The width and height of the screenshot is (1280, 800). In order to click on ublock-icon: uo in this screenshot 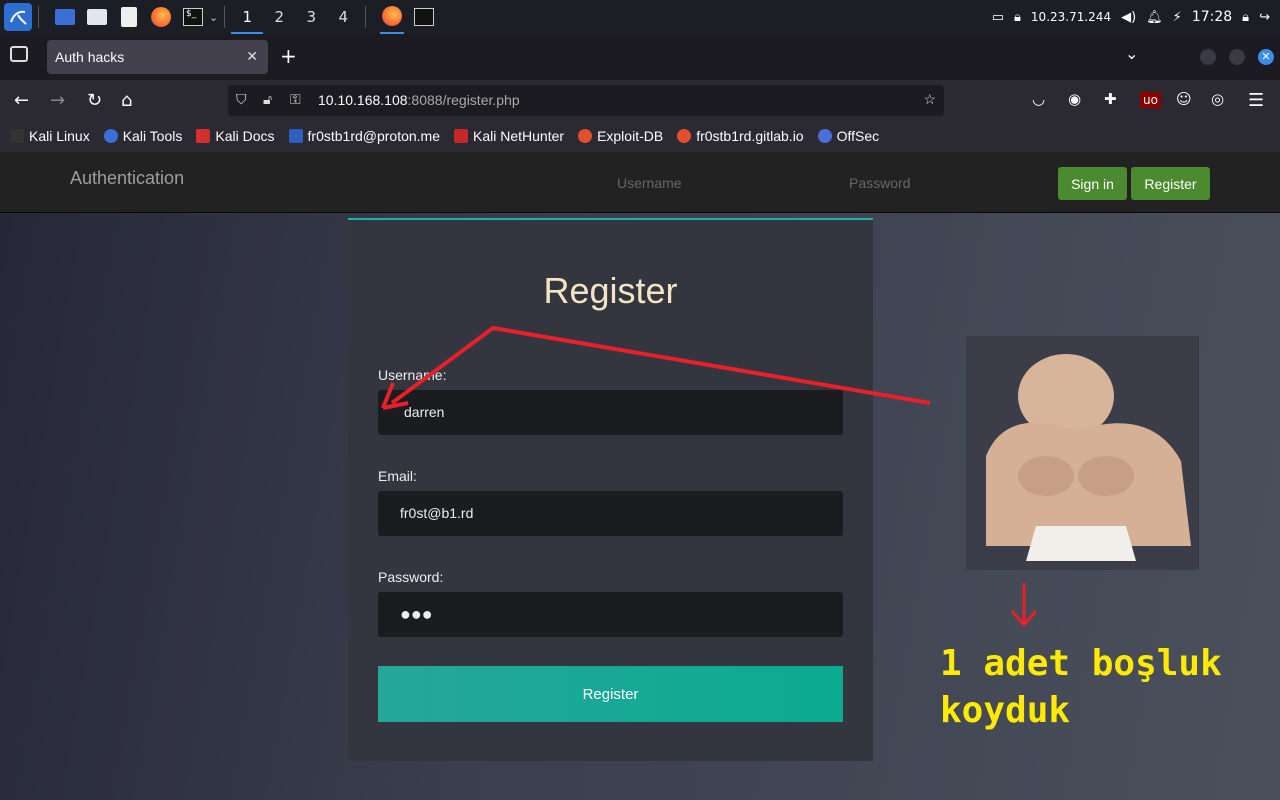, I will do `click(1150, 100)`.